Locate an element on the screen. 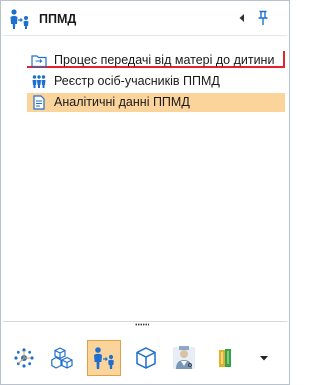  cubes-button is located at coordinates (64, 358).